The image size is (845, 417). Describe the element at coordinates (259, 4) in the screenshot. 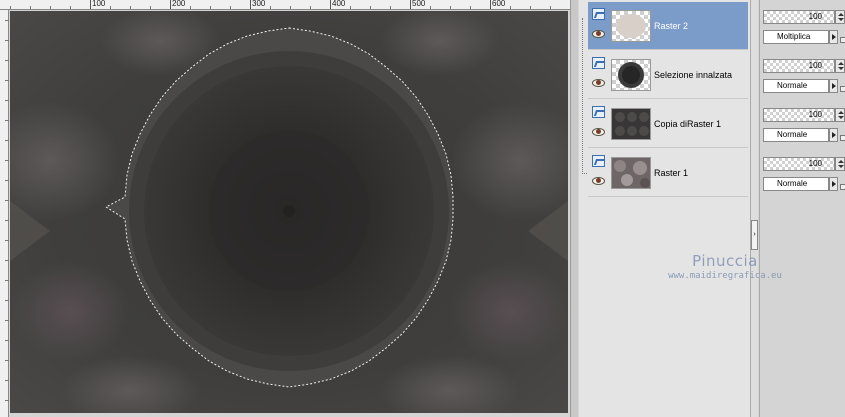

I see `ruler-label: 300` at that location.